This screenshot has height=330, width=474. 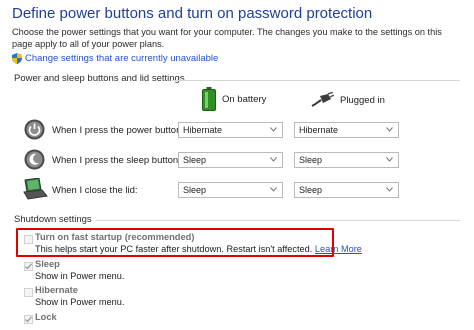 I want to click on hibernate-option-description: Show in Power menu., so click(x=80, y=302).